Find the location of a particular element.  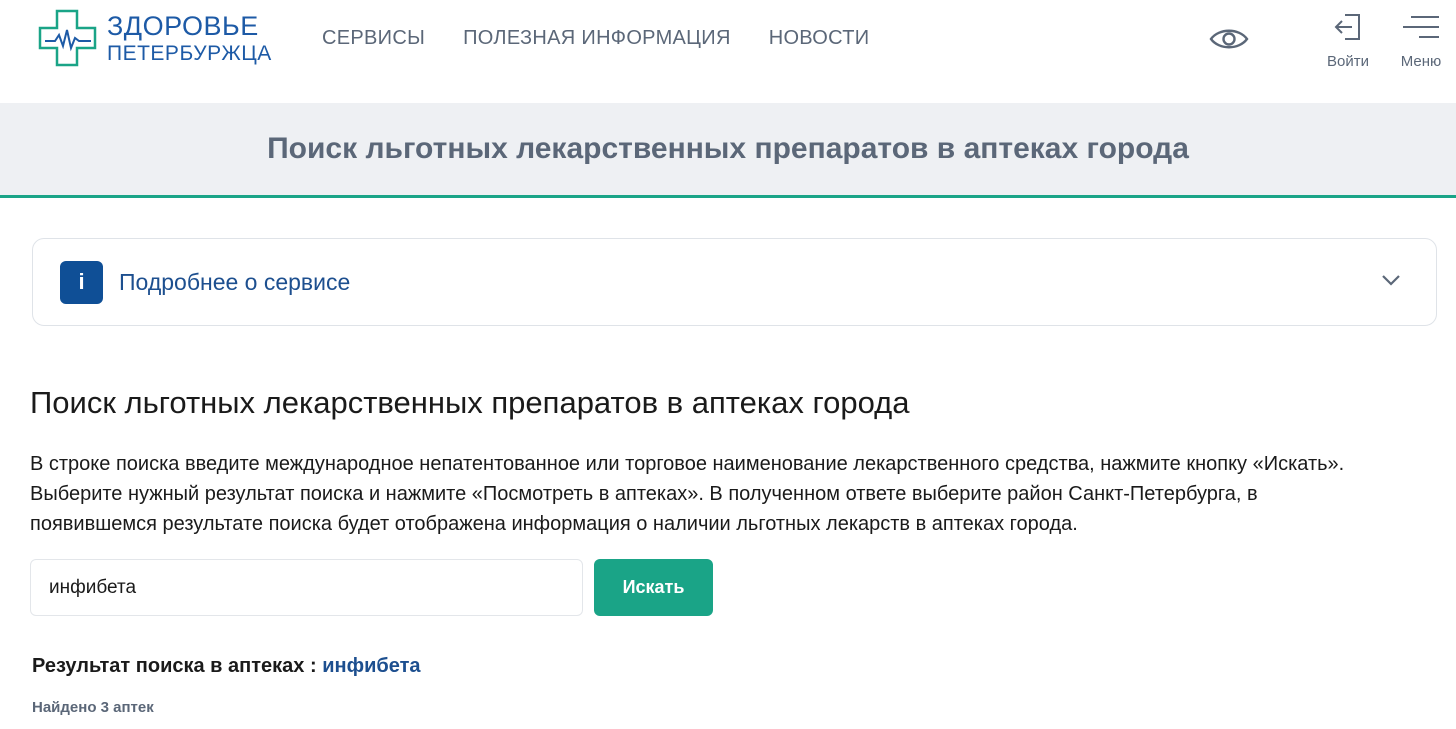

menu-label: Меню is located at coordinates (1421, 61).